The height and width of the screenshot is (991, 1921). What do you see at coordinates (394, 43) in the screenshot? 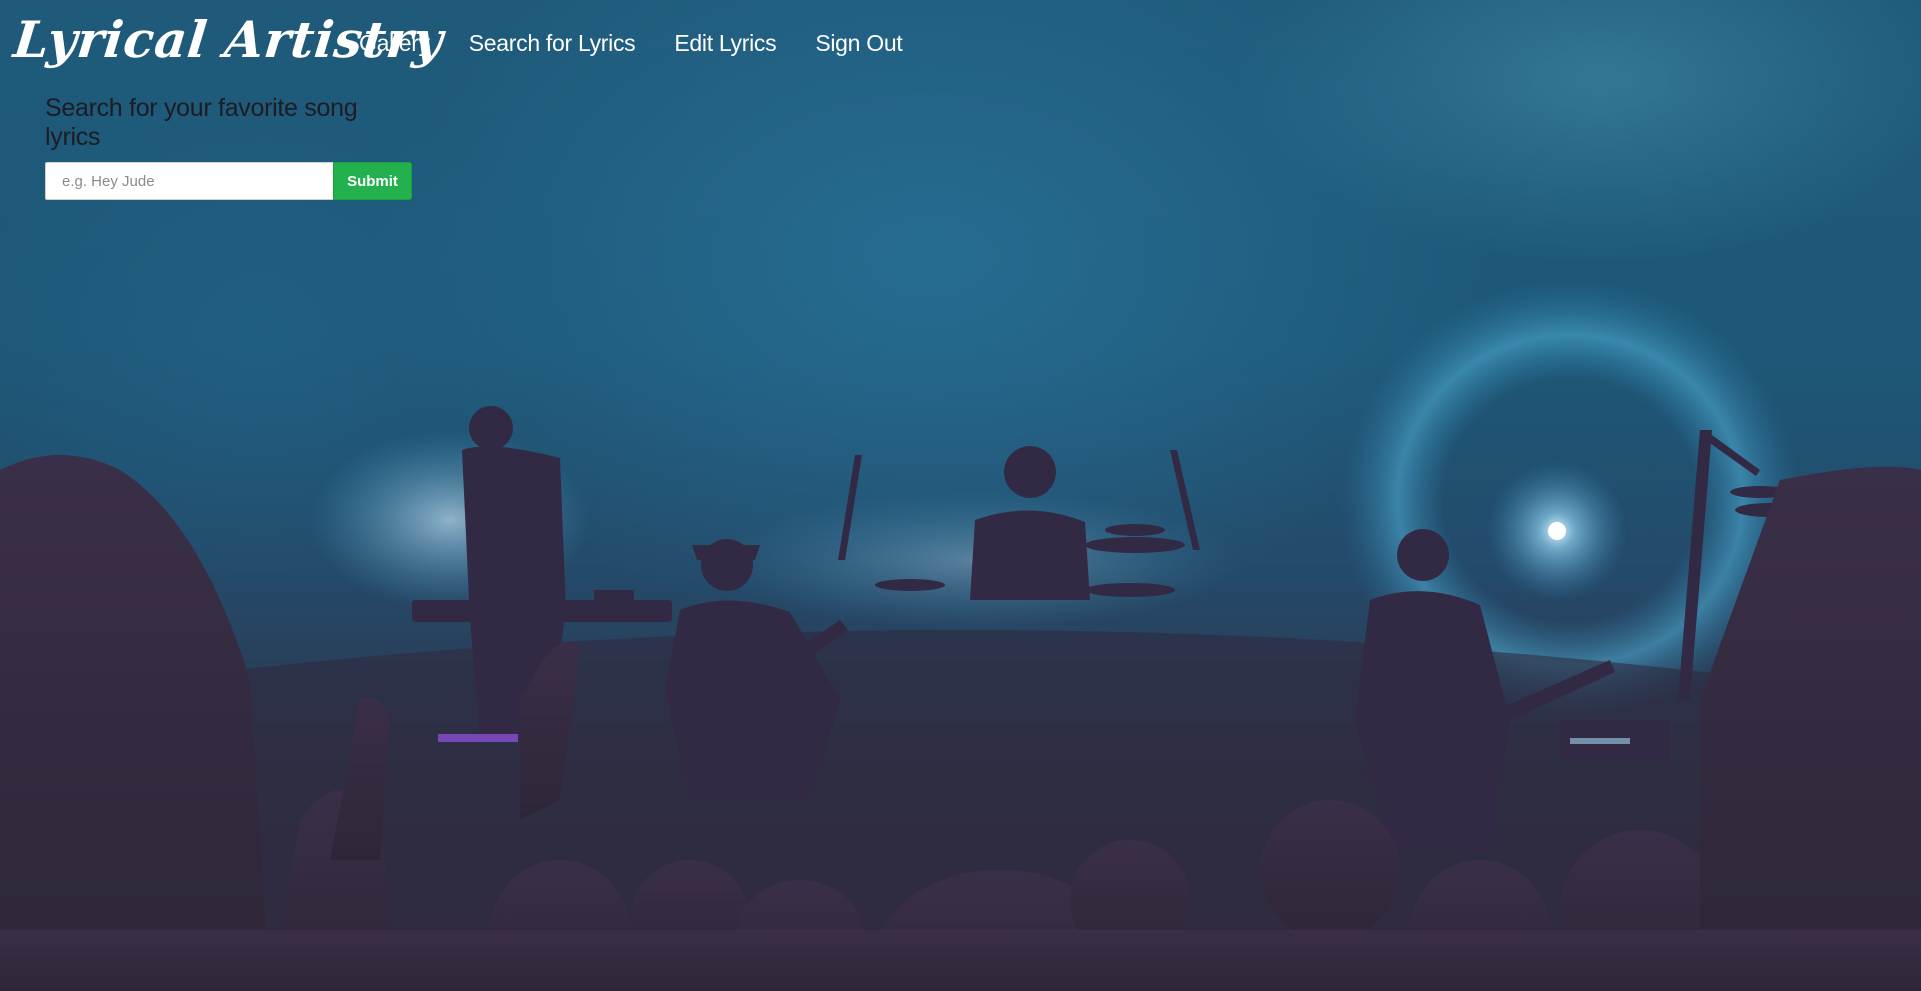
I see `nav-item-gallery: Gallery` at bounding box center [394, 43].